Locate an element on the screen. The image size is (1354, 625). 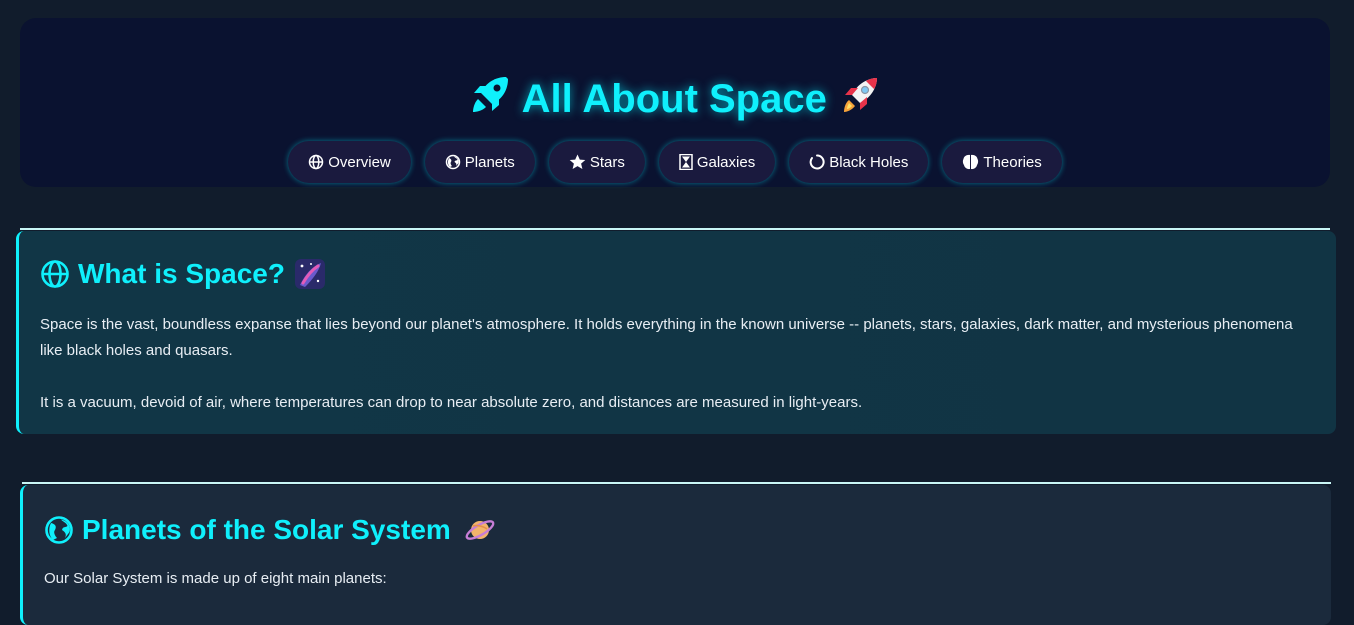
nav-black-holes-button: Black Holes is located at coordinates (859, 162).